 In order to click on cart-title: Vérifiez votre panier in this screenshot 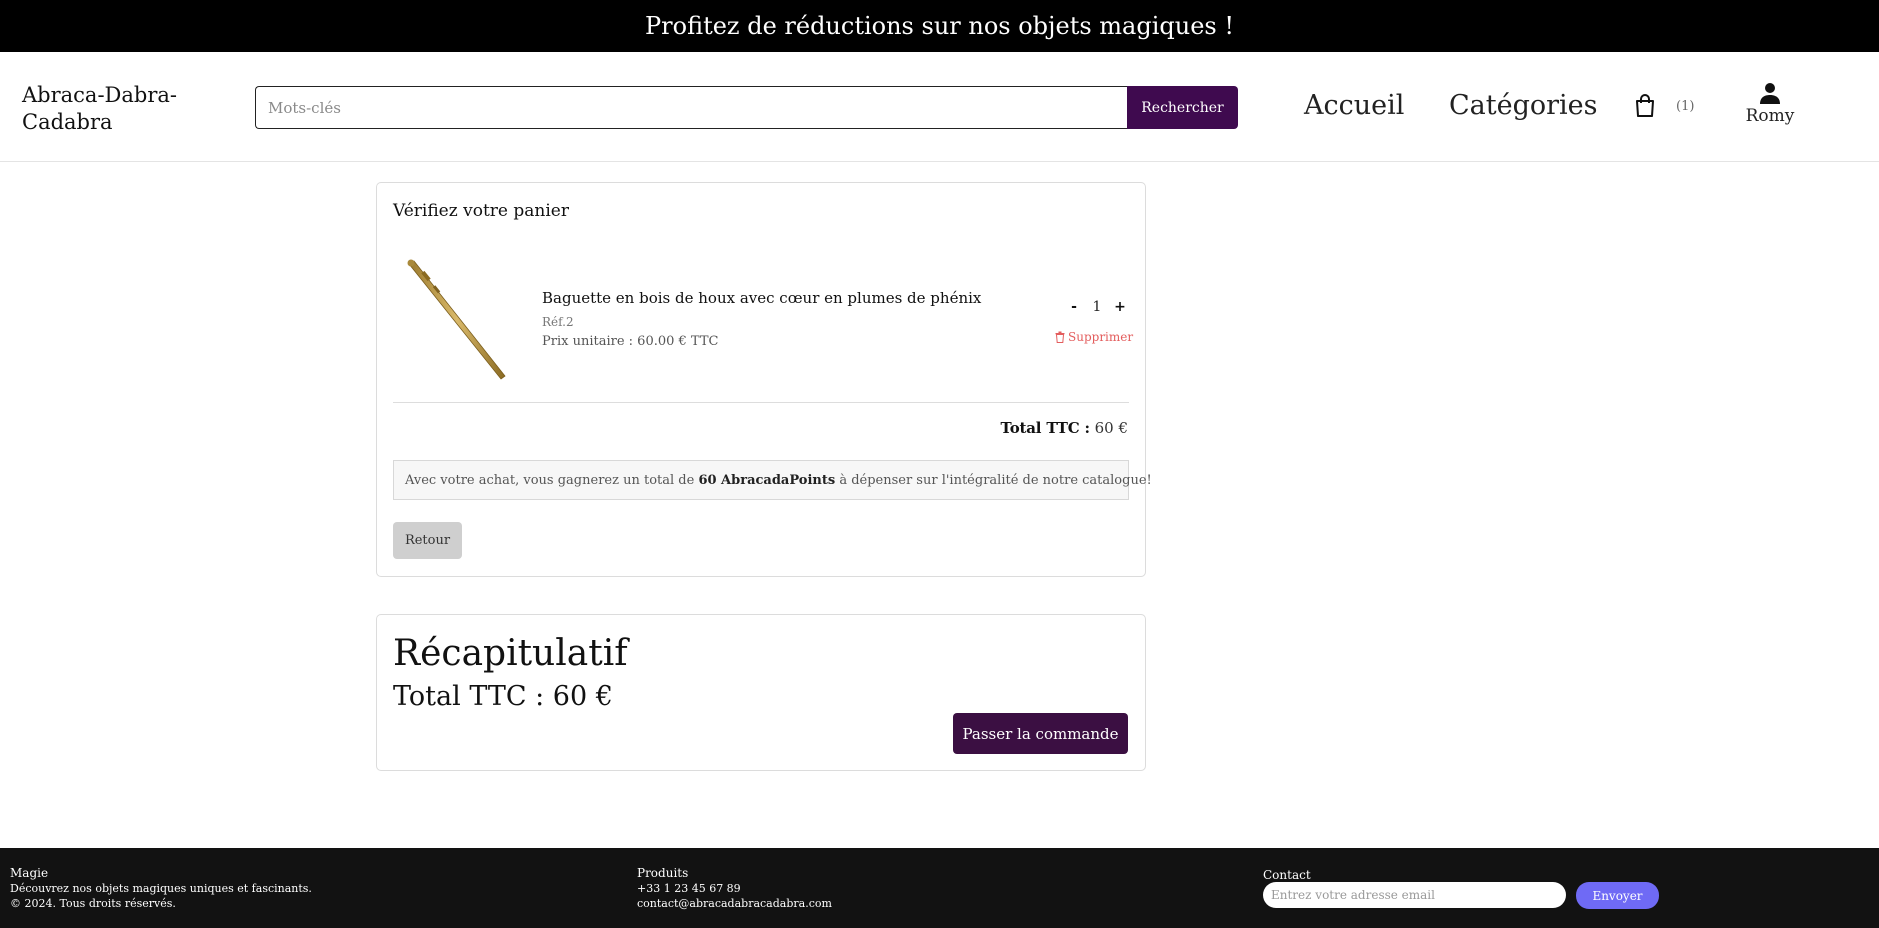, I will do `click(481, 211)`.